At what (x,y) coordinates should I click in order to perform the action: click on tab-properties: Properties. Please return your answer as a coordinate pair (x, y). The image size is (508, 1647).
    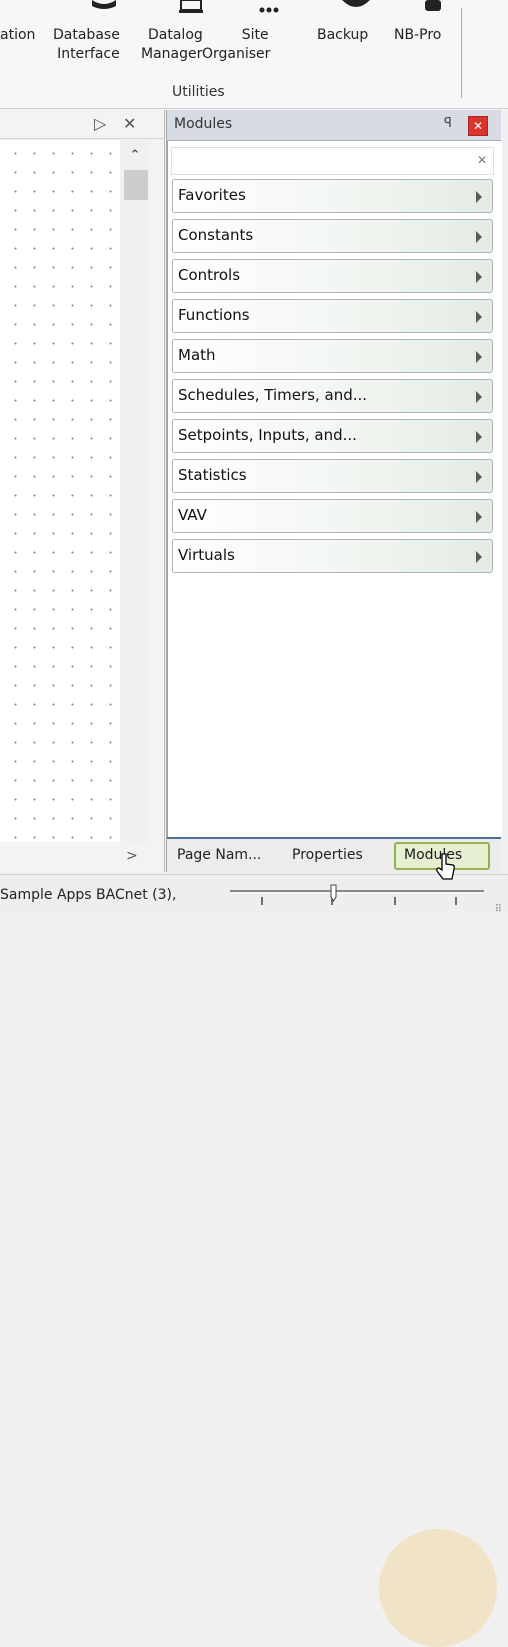
    Looking at the image, I should click on (327, 855).